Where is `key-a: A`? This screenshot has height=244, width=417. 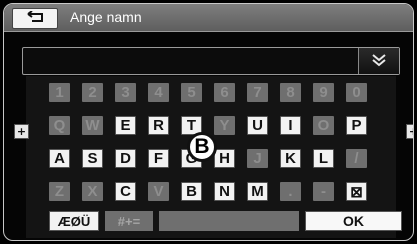
key-a: A is located at coordinates (59, 158).